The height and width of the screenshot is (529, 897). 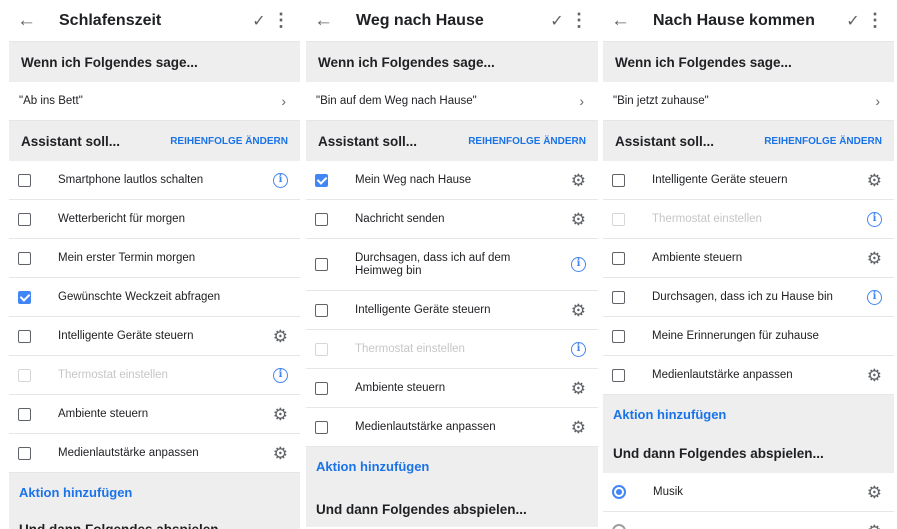 What do you see at coordinates (321, 349) in the screenshot?
I see `checkbox-disabled` at bounding box center [321, 349].